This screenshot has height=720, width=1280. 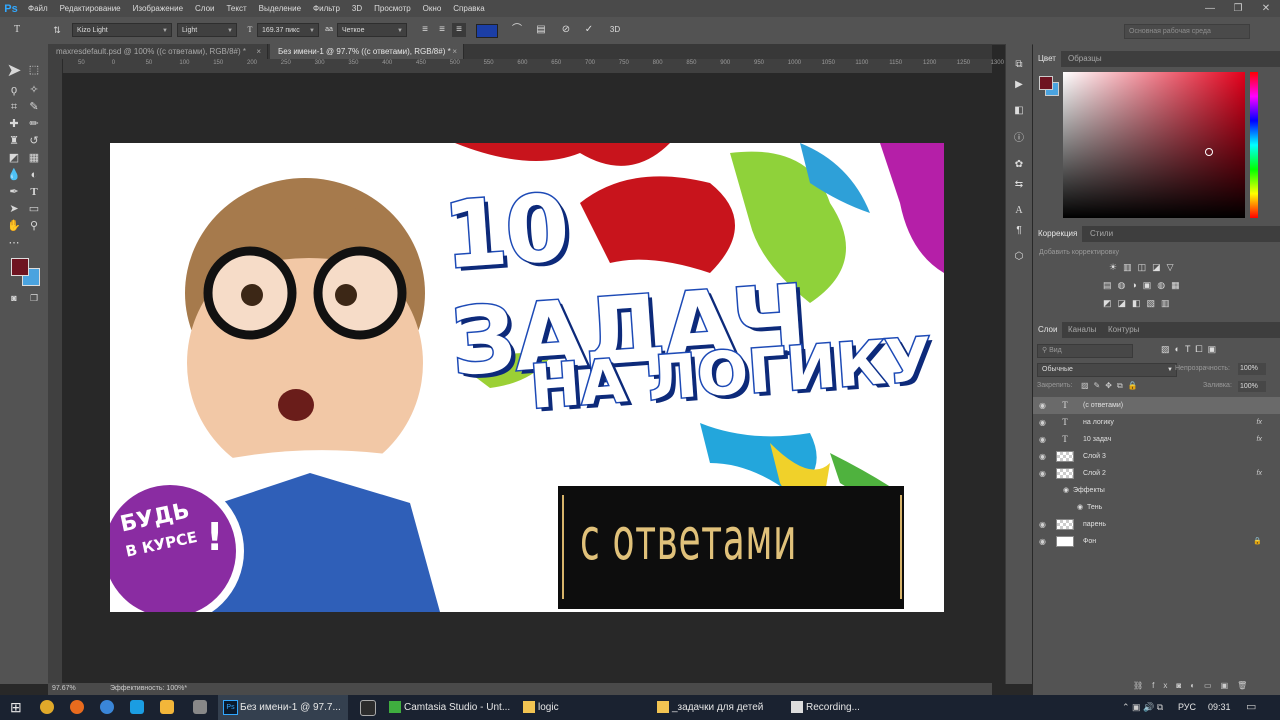 What do you see at coordinates (1187, 707) in the screenshot?
I see `language-indicator: РУС` at bounding box center [1187, 707].